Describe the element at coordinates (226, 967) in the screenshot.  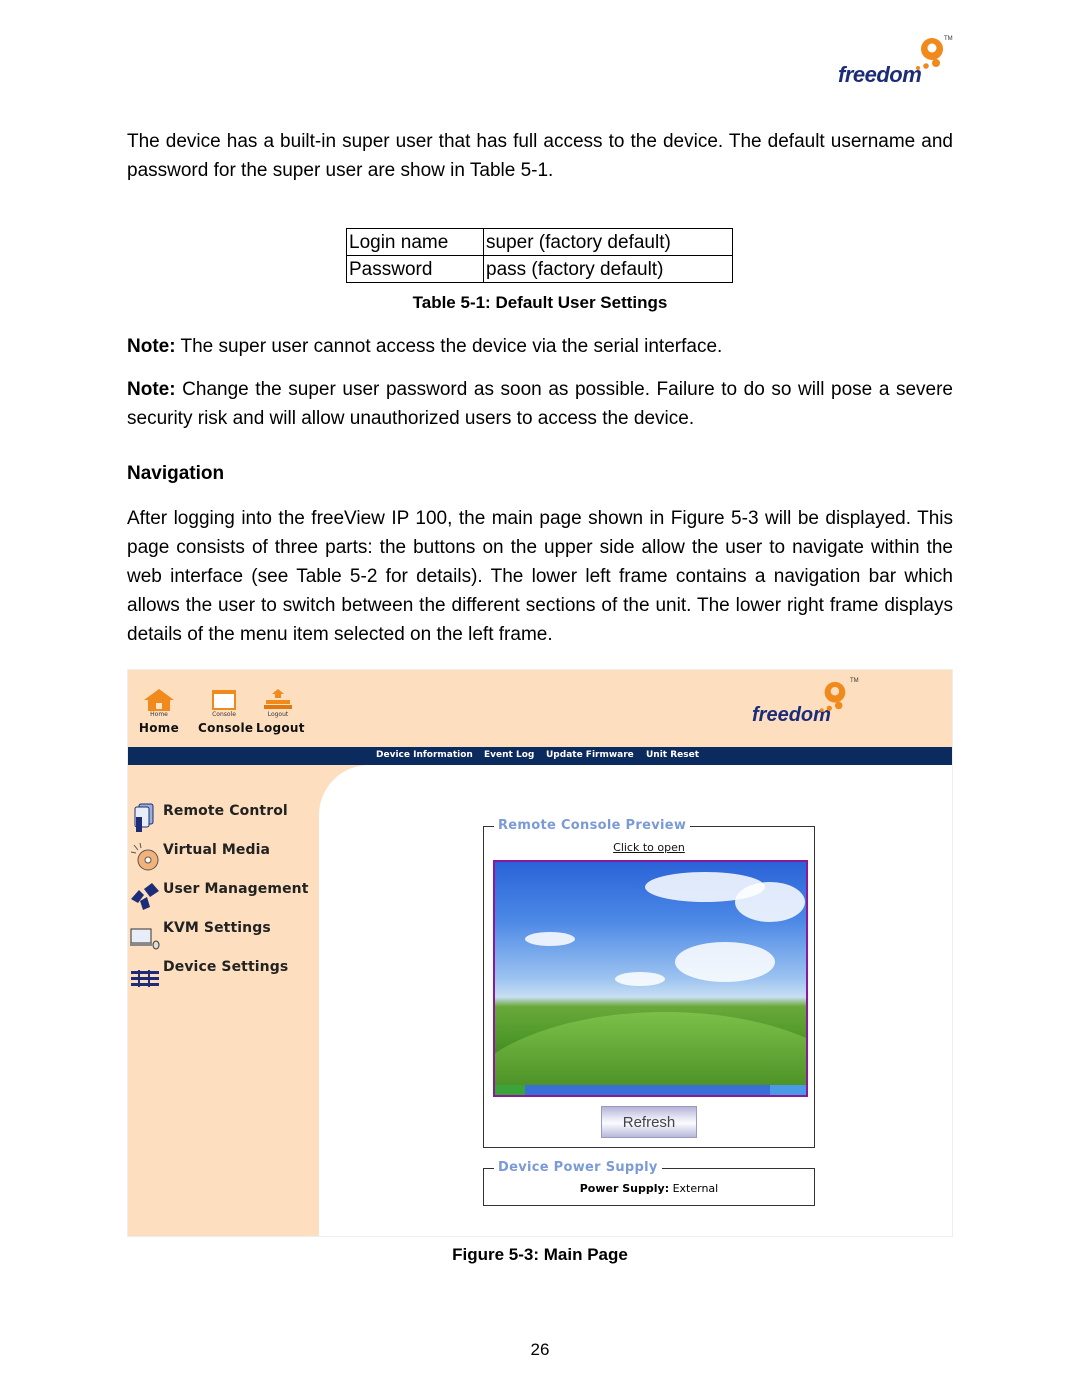
I see `menu-label: Device Settings` at that location.